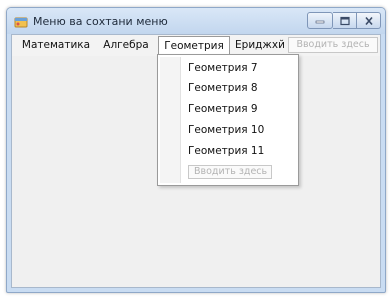 The width and height of the screenshot is (392, 297). I want to click on close-icon, so click(368, 20).